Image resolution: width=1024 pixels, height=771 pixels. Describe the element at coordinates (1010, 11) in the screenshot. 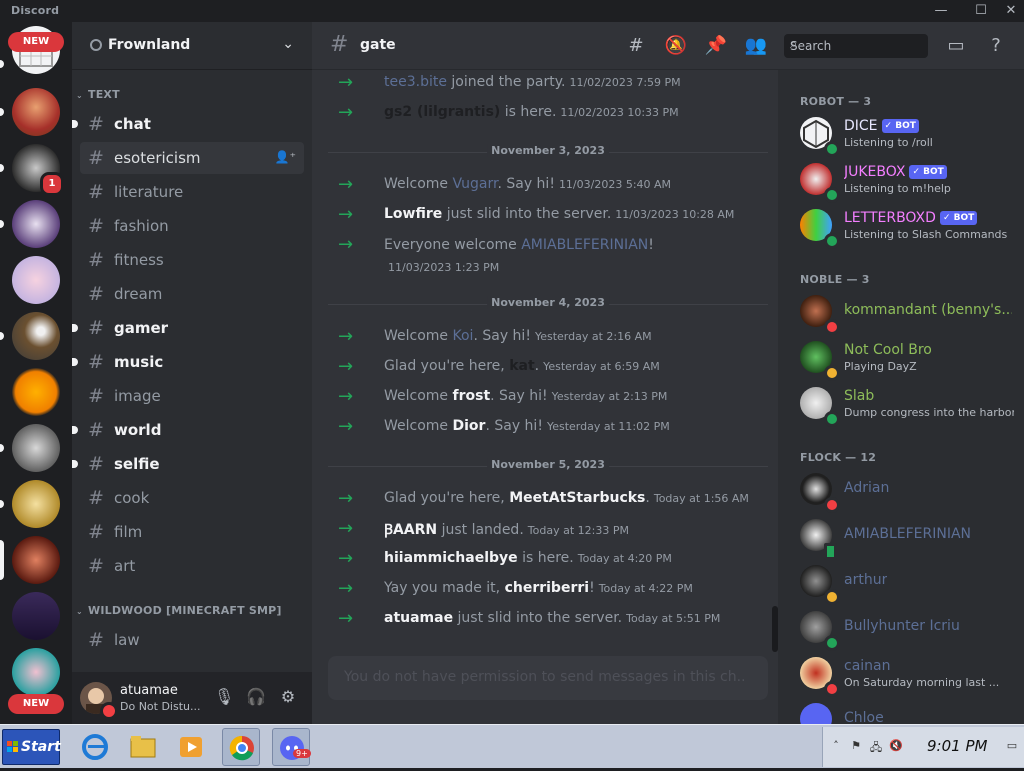

I see `close-button: ✕` at that location.